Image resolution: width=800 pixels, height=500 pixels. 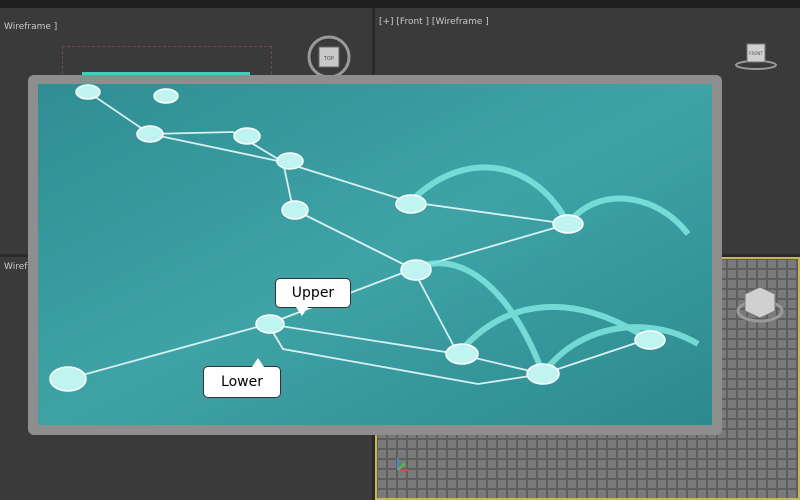 What do you see at coordinates (30, 27) in the screenshot?
I see `viewport-label-top: Wireframe ]` at bounding box center [30, 27].